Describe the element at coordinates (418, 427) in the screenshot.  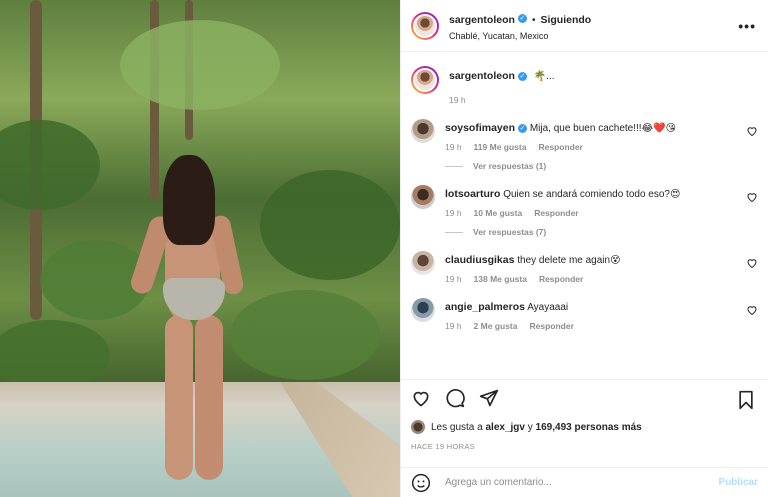
I see `liker-avatar` at that location.